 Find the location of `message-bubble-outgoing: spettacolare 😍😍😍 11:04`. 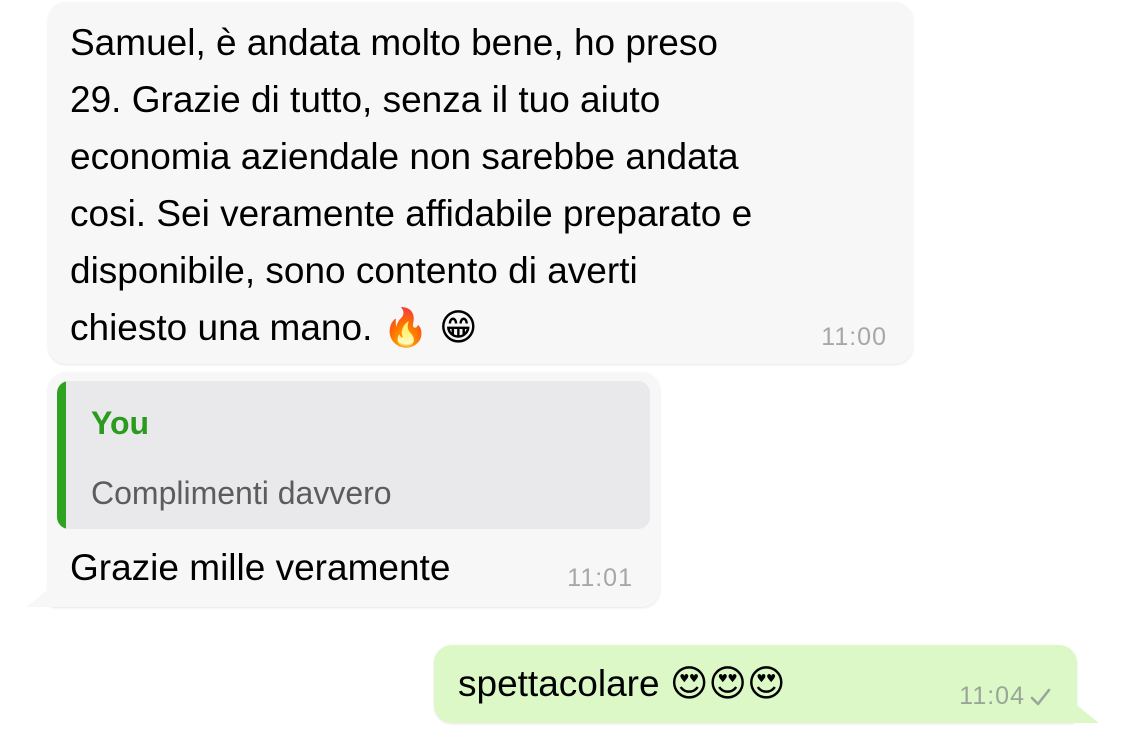

message-bubble-outgoing: spettacolare 😍😍😍 11:04 is located at coordinates (766, 684).